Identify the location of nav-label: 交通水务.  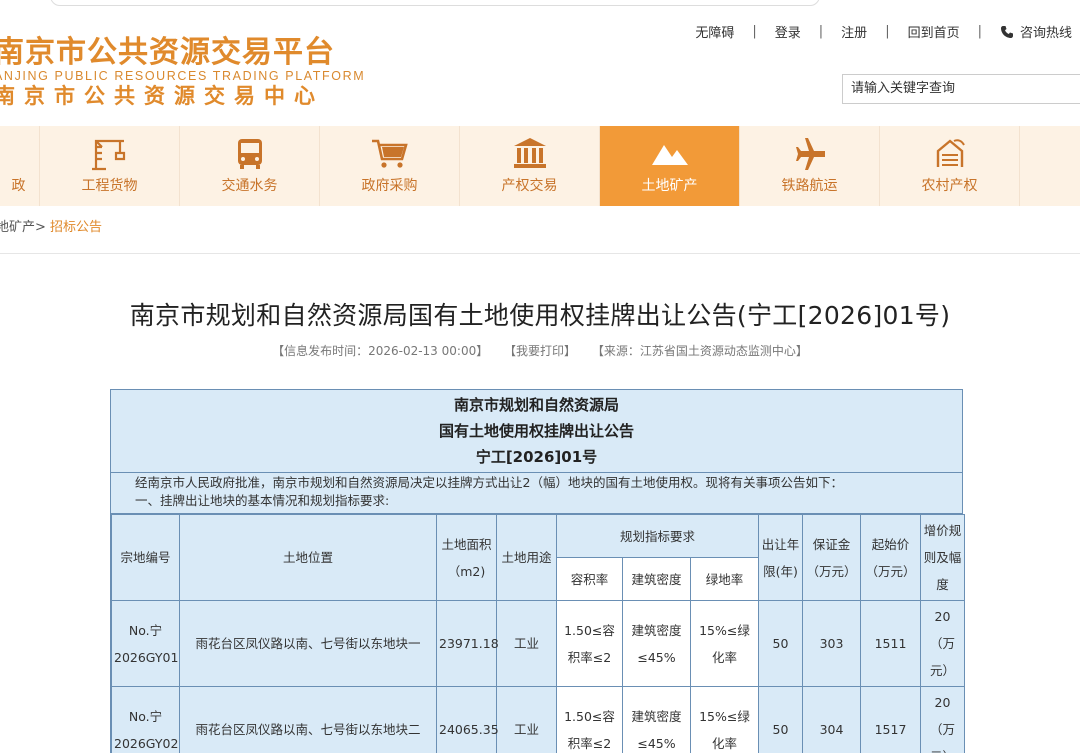
(249, 186).